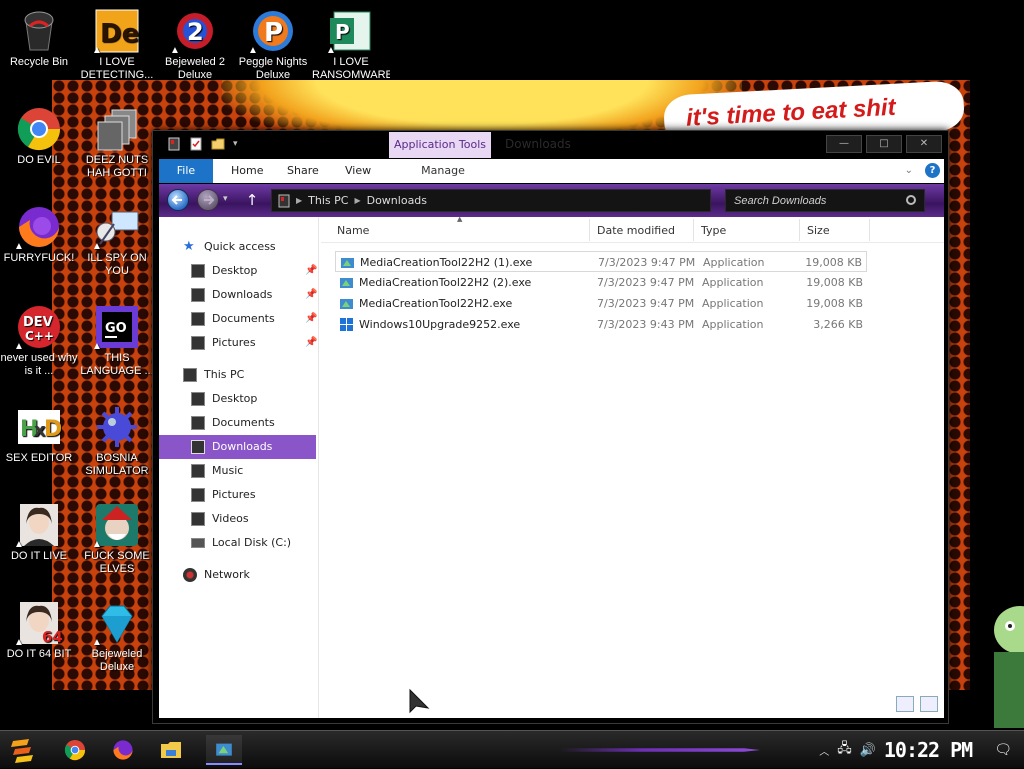 The height and width of the screenshot is (769, 1024). Describe the element at coordinates (229, 247) in the screenshot. I see `nav-quick-access: ★ Quick access` at that location.